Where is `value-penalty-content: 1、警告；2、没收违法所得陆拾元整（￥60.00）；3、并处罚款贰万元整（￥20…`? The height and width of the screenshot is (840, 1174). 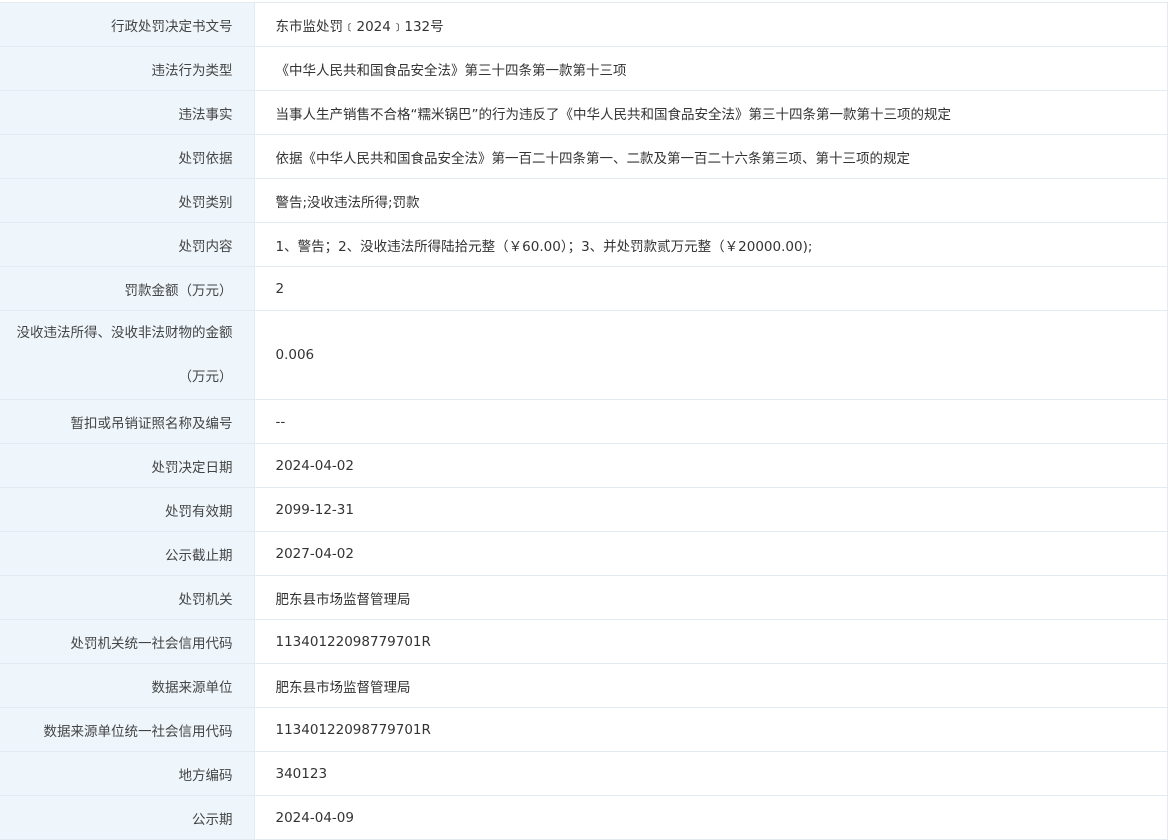
value-penalty-content: 1、警告；2、没收违法所得陆拾元整（￥60.00）；3、并处罚款贰万元整（￥20… is located at coordinates (711, 244).